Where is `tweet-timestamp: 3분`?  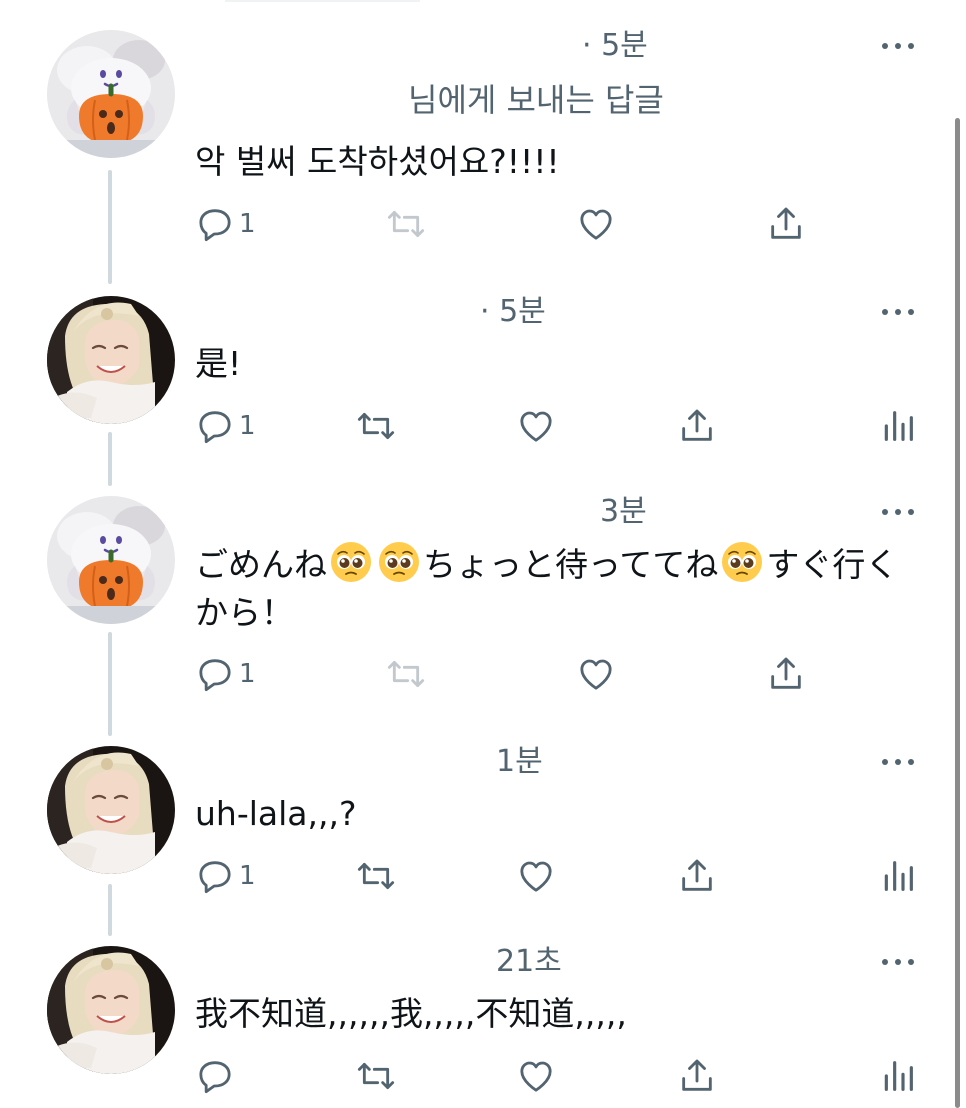 tweet-timestamp: 3분 is located at coordinates (623, 512).